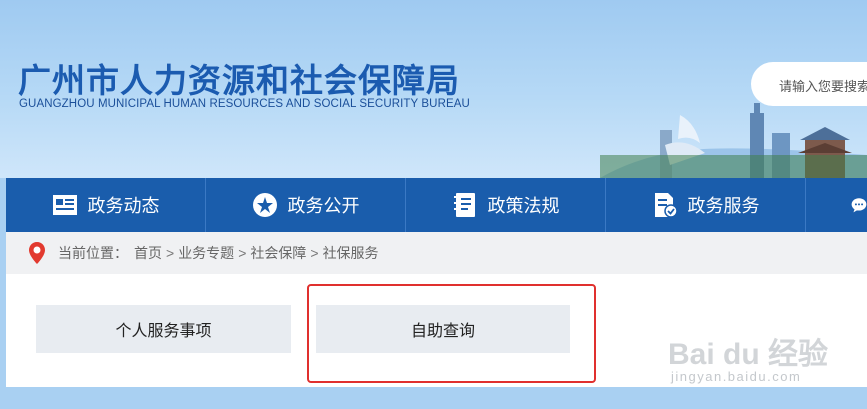 The width and height of the screenshot is (867, 409). What do you see at coordinates (351, 253) in the screenshot?
I see `breadcrumb-social-service: 社保服务` at bounding box center [351, 253].